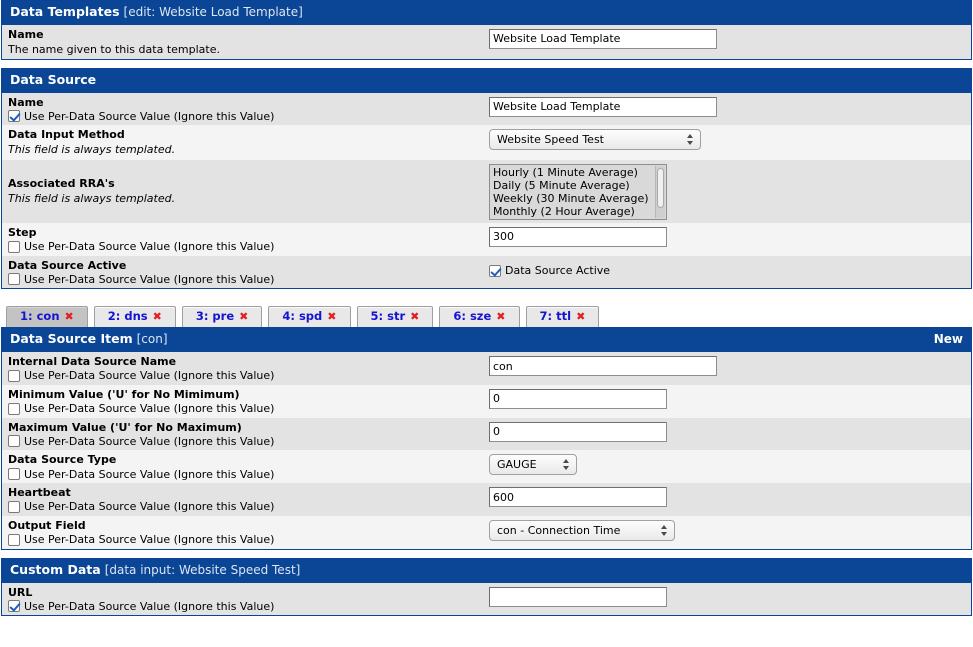 This screenshot has height=647, width=973. Describe the element at coordinates (14, 539) in the screenshot. I see `dsi-output-field-checkbox` at that location.